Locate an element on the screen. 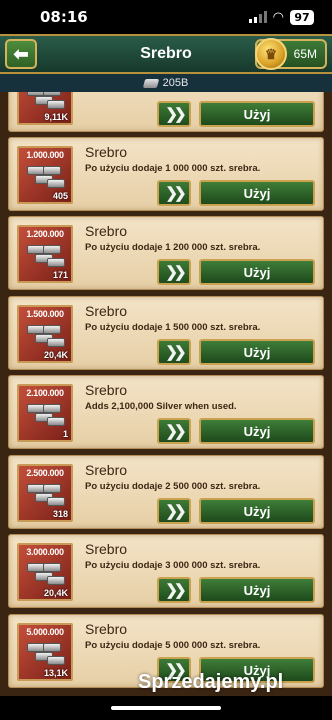 Image resolution: width=332 pixels, height=720 pixels. item-thumbnail: 2.100.000 1 is located at coordinates (45, 413).